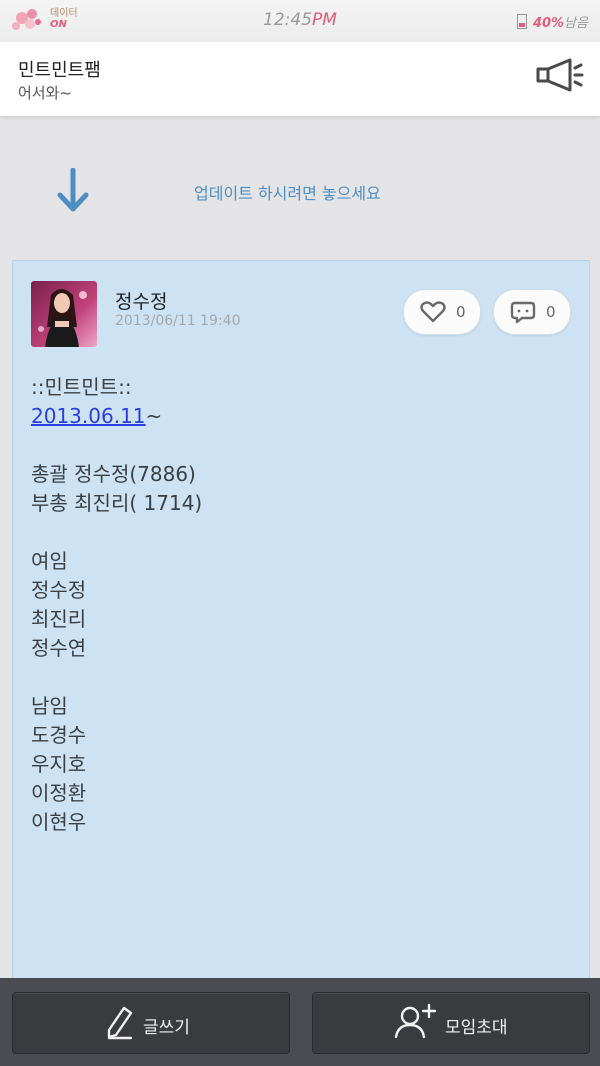 This screenshot has width=600, height=1066. Describe the element at coordinates (88, 416) in the screenshot. I see `date-link: 2013.06.11` at that location.